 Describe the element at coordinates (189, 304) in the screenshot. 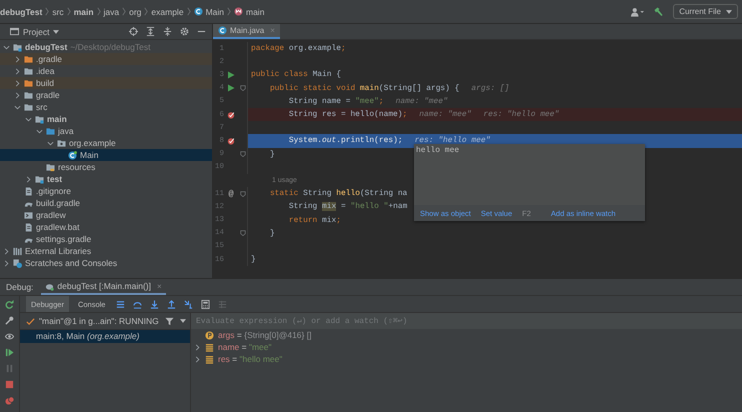

I see `run-to-cursor-icon` at that location.